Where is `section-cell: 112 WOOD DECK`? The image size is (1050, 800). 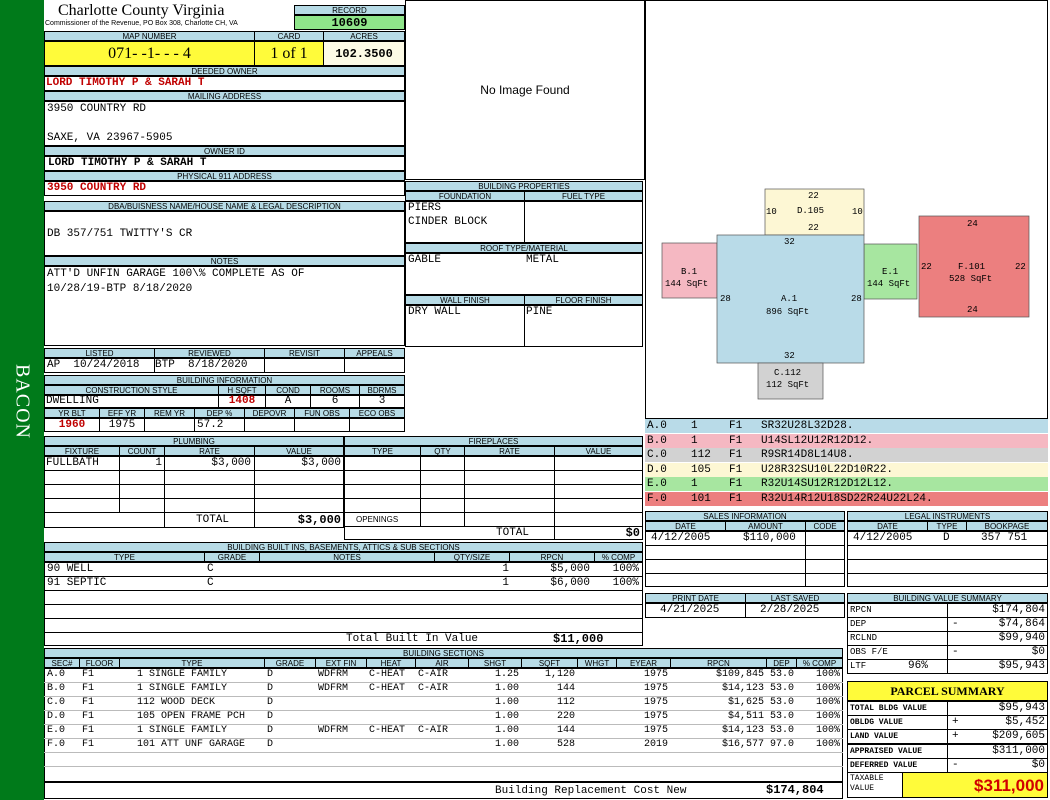
section-cell: 112 WOOD DECK is located at coordinates (176, 702).